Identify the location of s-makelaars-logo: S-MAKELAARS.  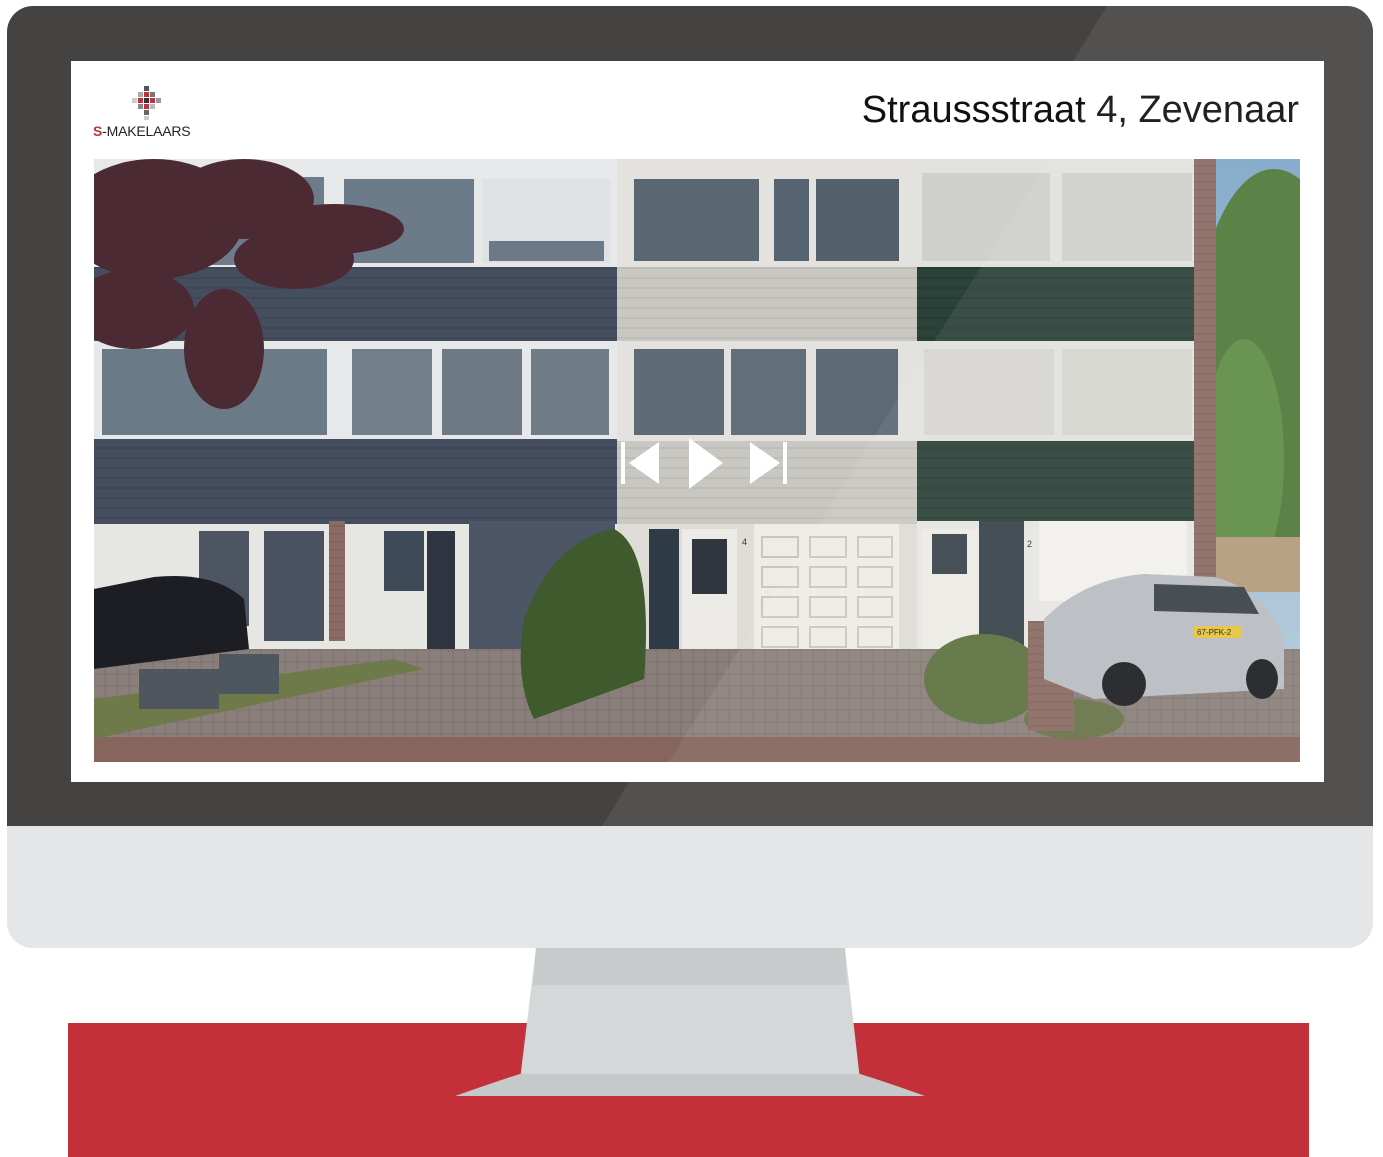
(148, 113).